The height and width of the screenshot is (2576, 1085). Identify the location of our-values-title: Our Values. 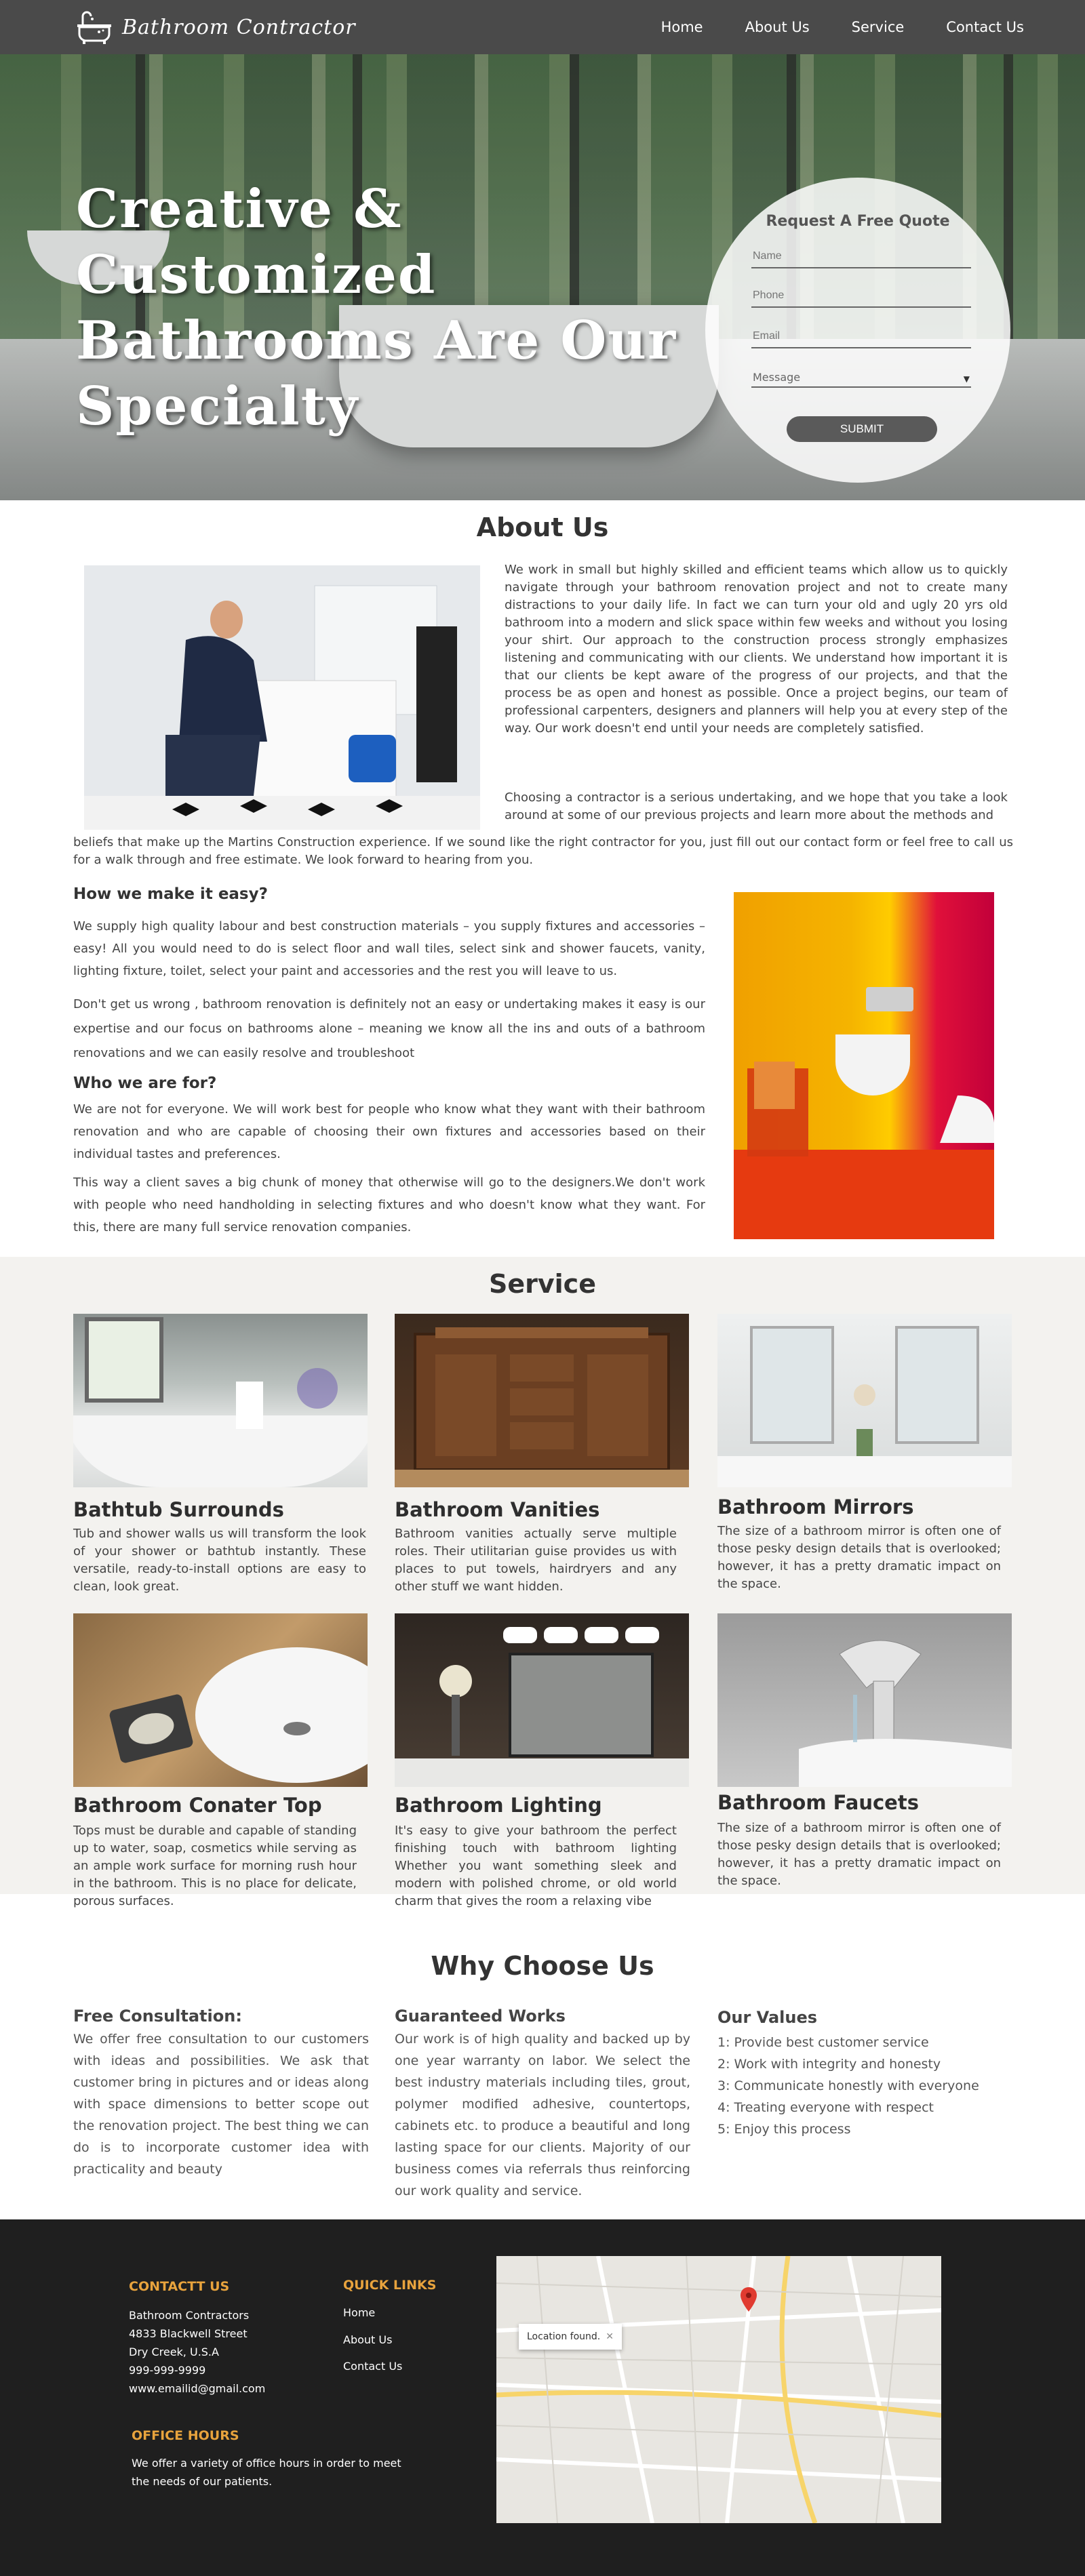
(767, 2017).